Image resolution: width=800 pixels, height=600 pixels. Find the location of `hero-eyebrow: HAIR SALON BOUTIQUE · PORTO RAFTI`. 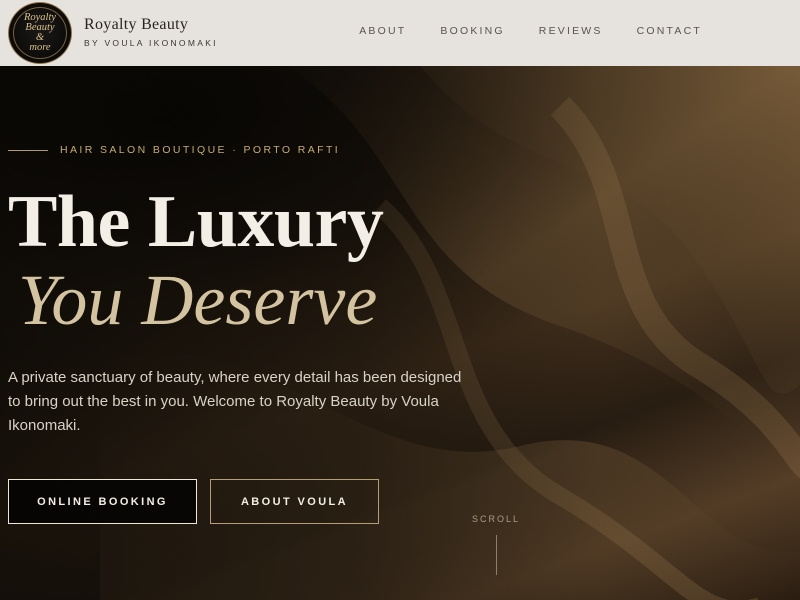

hero-eyebrow: HAIR SALON BOUTIQUE · PORTO RAFTI is located at coordinates (174, 150).